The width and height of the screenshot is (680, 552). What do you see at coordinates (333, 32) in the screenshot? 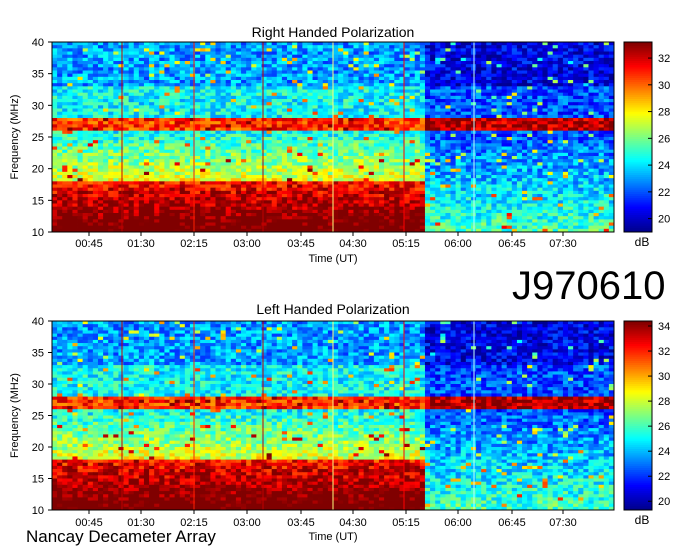
I see `panel-title: Right Handed Polarization` at bounding box center [333, 32].